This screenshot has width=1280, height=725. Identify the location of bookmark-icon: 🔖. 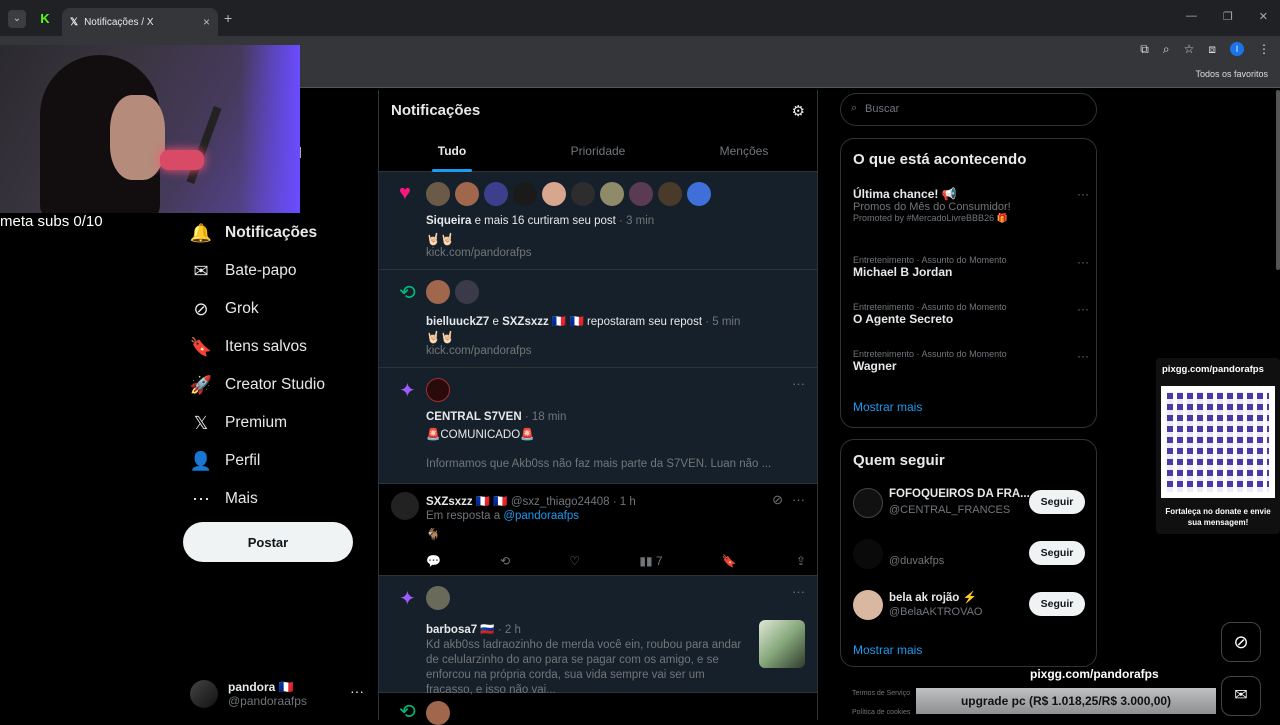
(729, 561).